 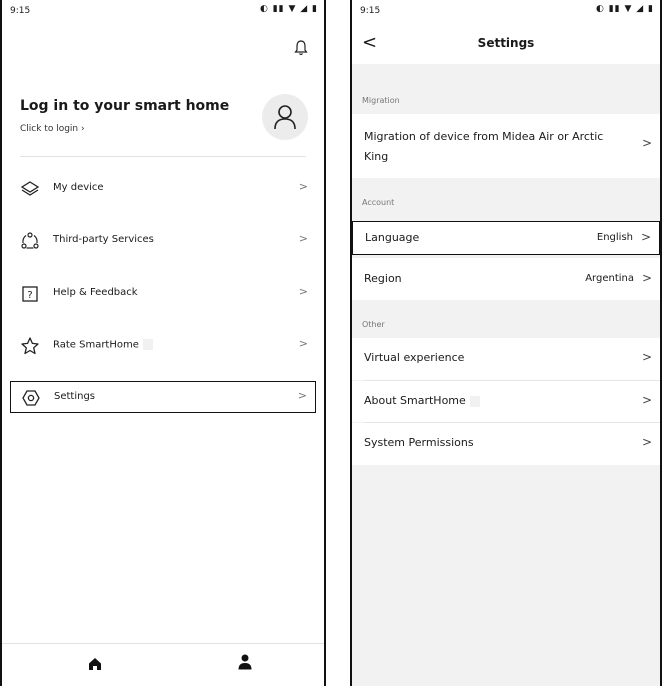 I want to click on section-header-account: Account, so click(x=378, y=202).